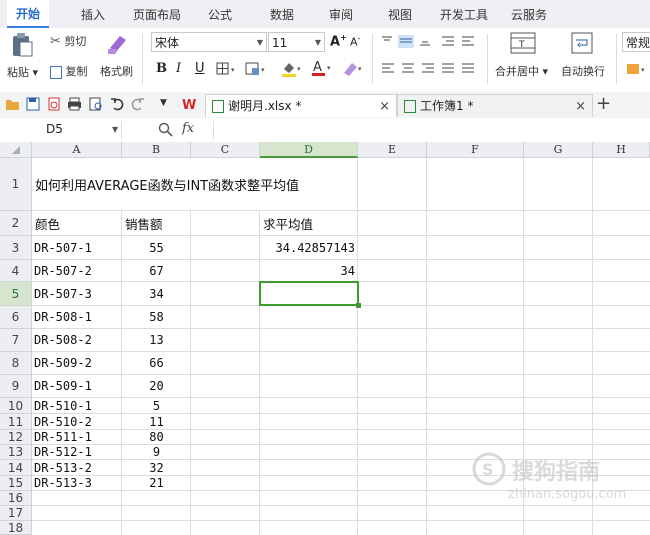 The image size is (650, 535). What do you see at coordinates (16, 294) in the screenshot?
I see `row-header: 5` at bounding box center [16, 294].